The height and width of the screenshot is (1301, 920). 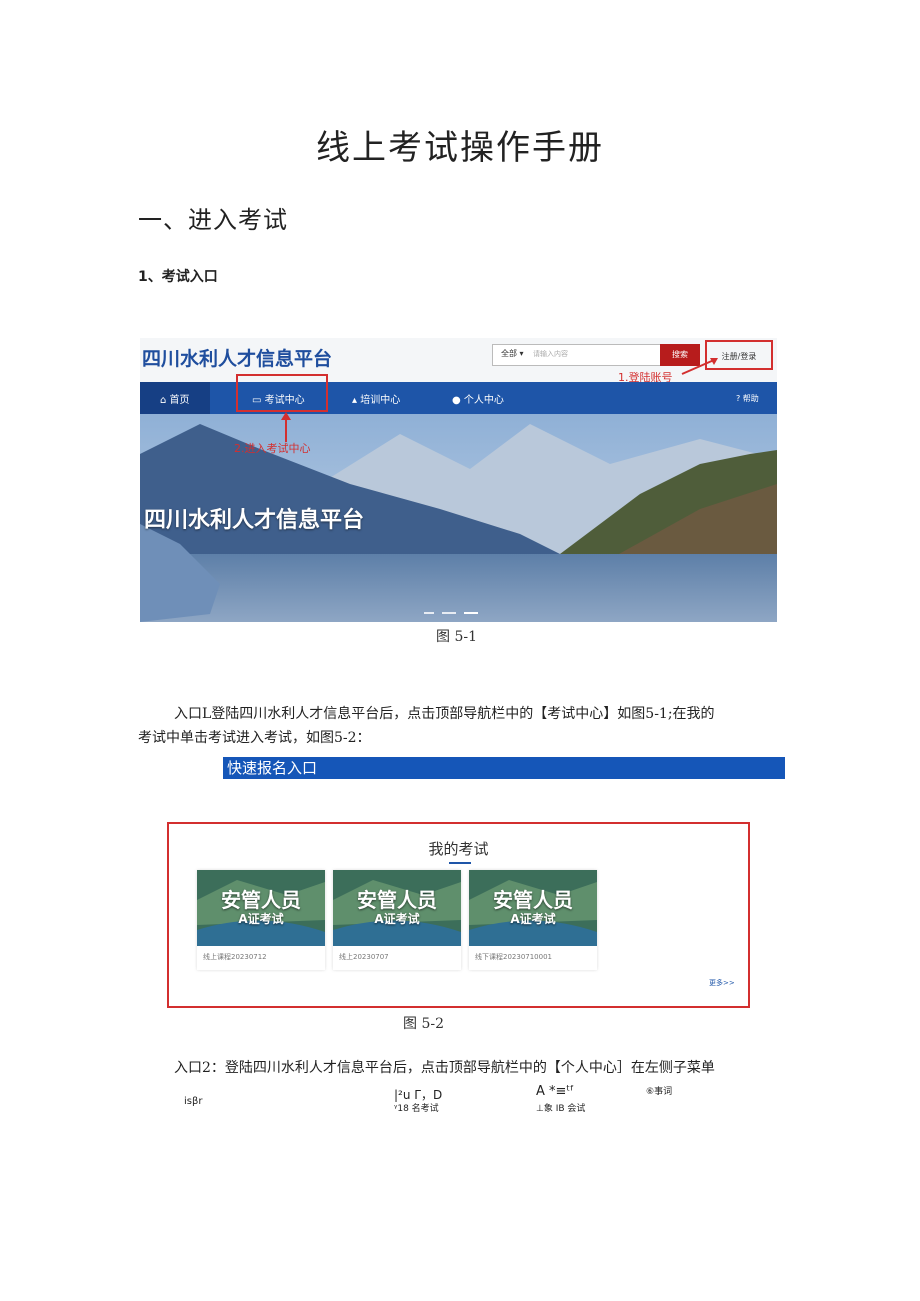 What do you see at coordinates (364, 957) in the screenshot?
I see `exam-card-name: 线上20230707` at bounding box center [364, 957].